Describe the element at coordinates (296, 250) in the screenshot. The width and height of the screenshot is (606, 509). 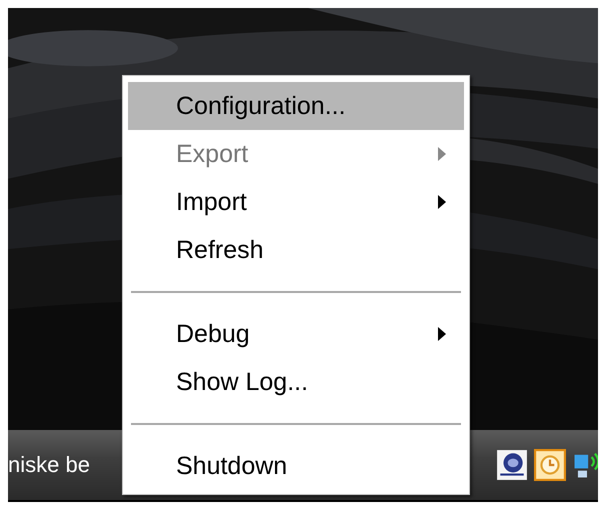
I see `menu-item: Refresh` at that location.